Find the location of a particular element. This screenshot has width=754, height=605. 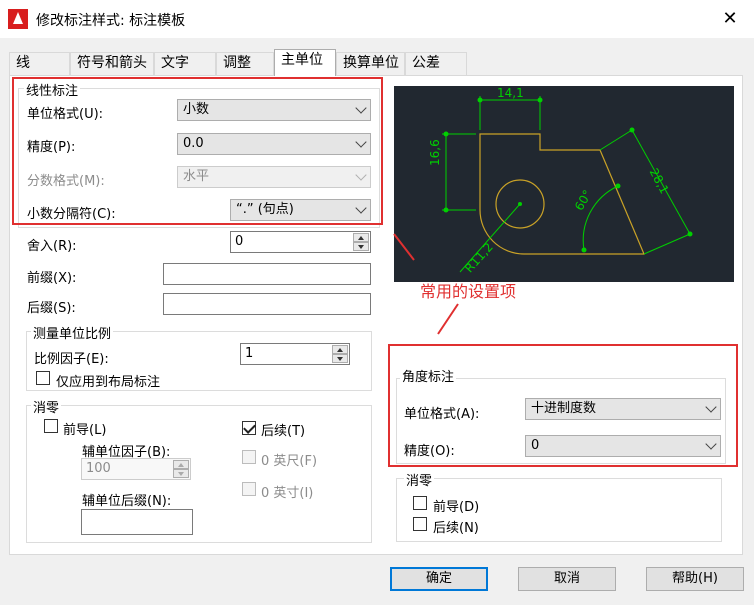

scale-factor-value: 1 is located at coordinates (249, 353).